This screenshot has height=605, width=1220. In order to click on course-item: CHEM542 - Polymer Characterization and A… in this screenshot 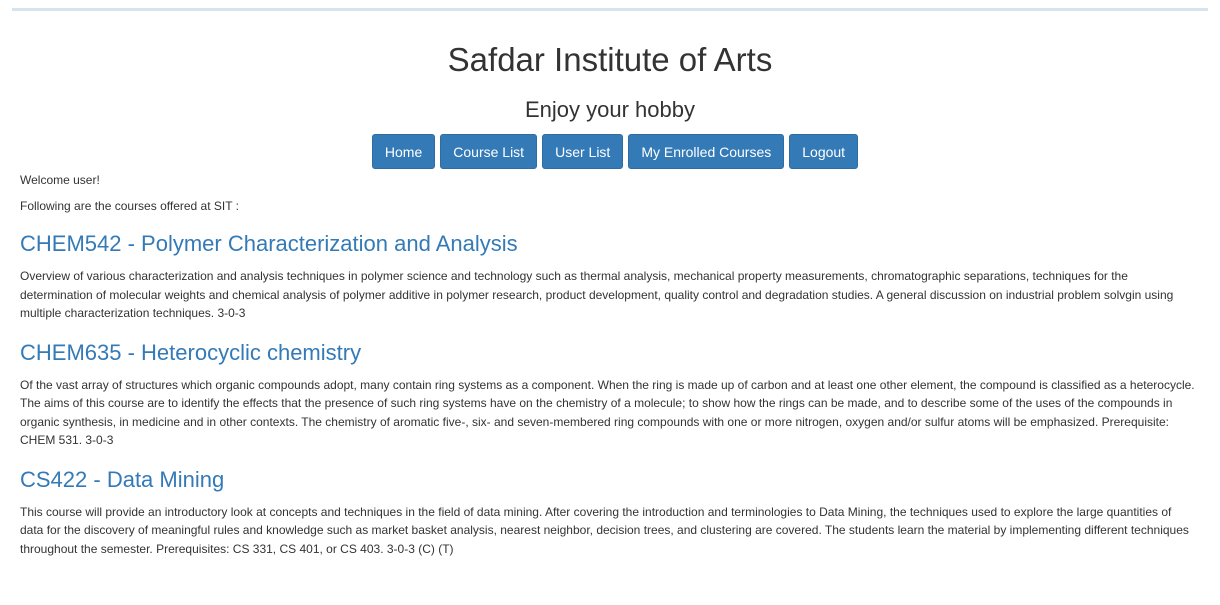, I will do `click(610, 277)`.